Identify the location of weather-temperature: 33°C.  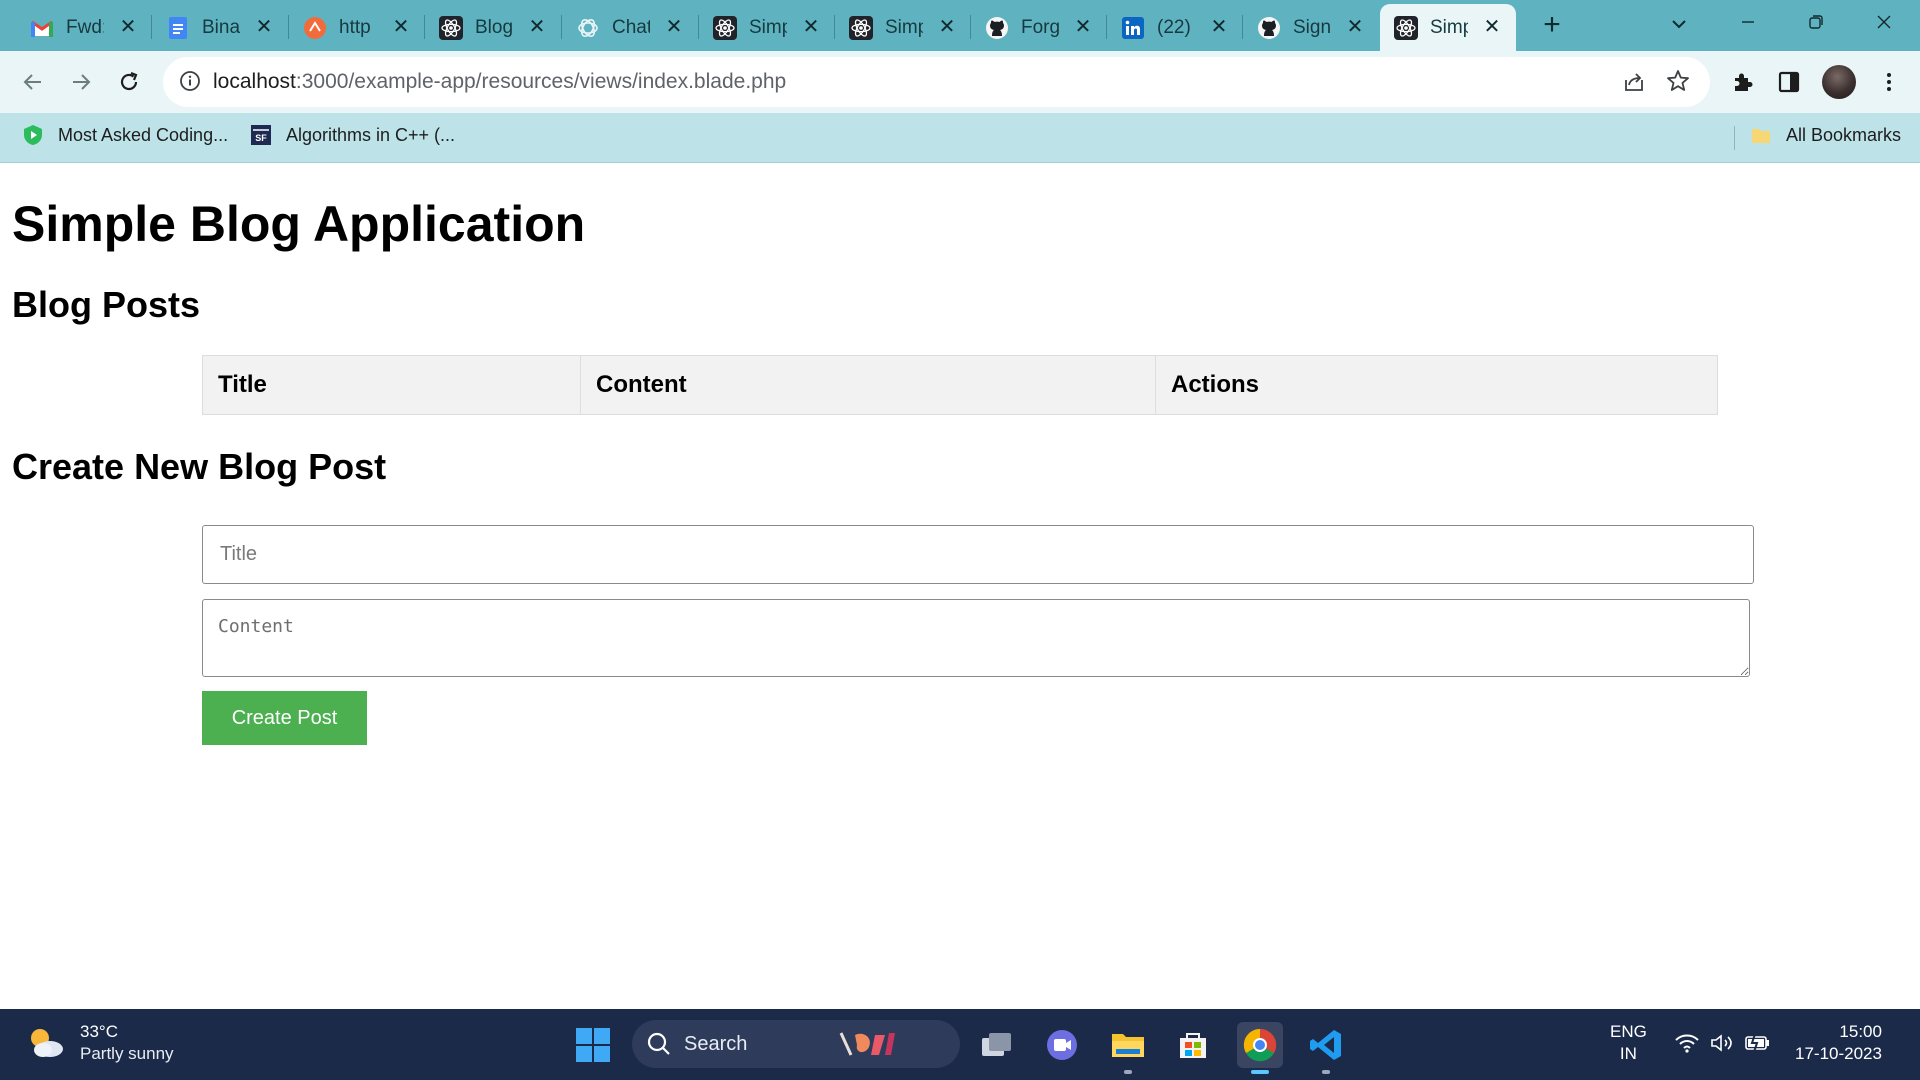
(99, 1031).